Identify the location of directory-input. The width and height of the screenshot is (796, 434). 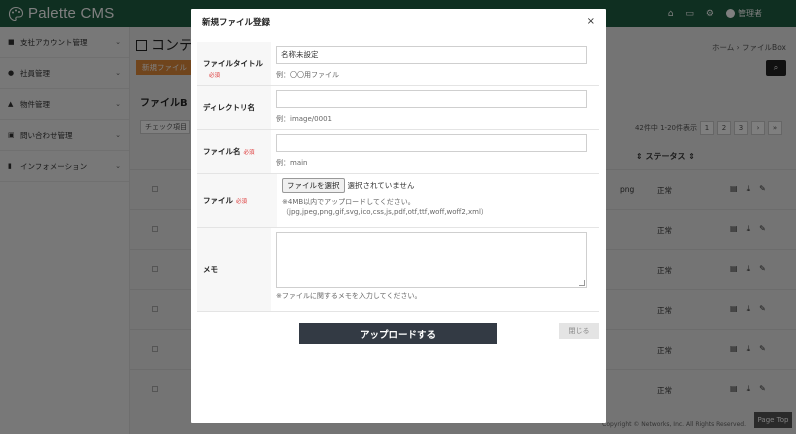
(431, 99).